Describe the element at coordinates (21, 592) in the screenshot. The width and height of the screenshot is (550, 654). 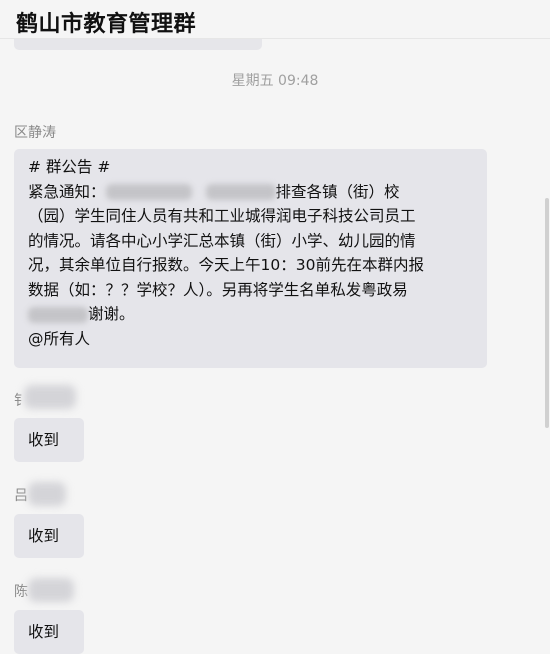
I see `sender-name: 陈` at that location.